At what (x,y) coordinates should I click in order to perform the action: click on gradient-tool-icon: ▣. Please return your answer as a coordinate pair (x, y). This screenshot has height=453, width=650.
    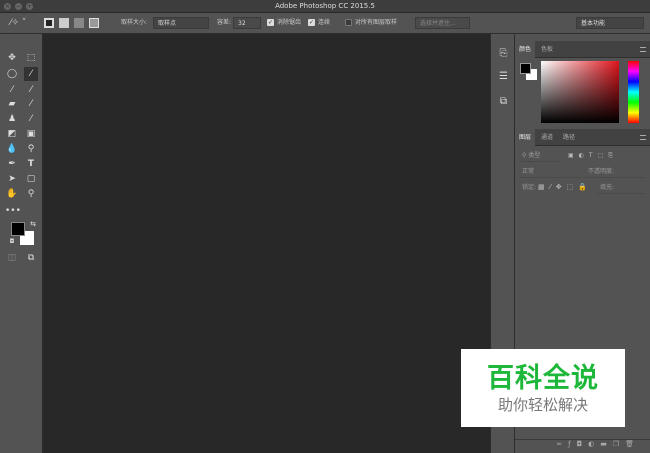
    Looking at the image, I should click on (31, 134).